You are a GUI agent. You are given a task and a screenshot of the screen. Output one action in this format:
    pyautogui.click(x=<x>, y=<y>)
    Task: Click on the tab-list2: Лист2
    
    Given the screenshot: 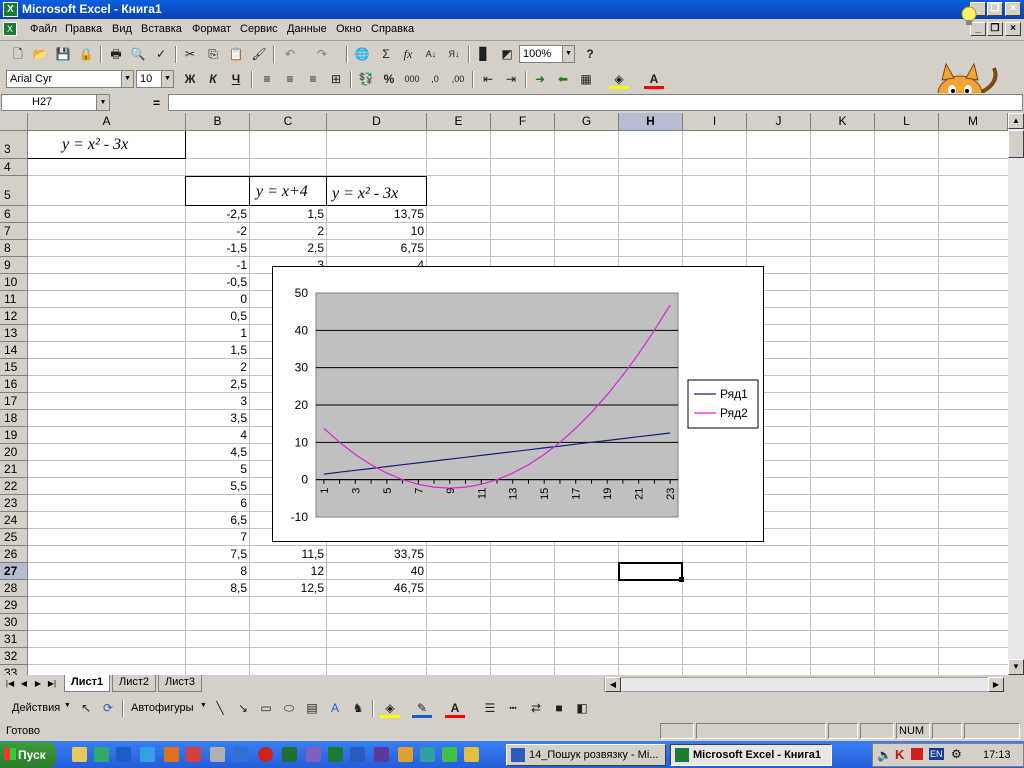 What is the action you would take?
    pyautogui.click(x=134, y=683)
    